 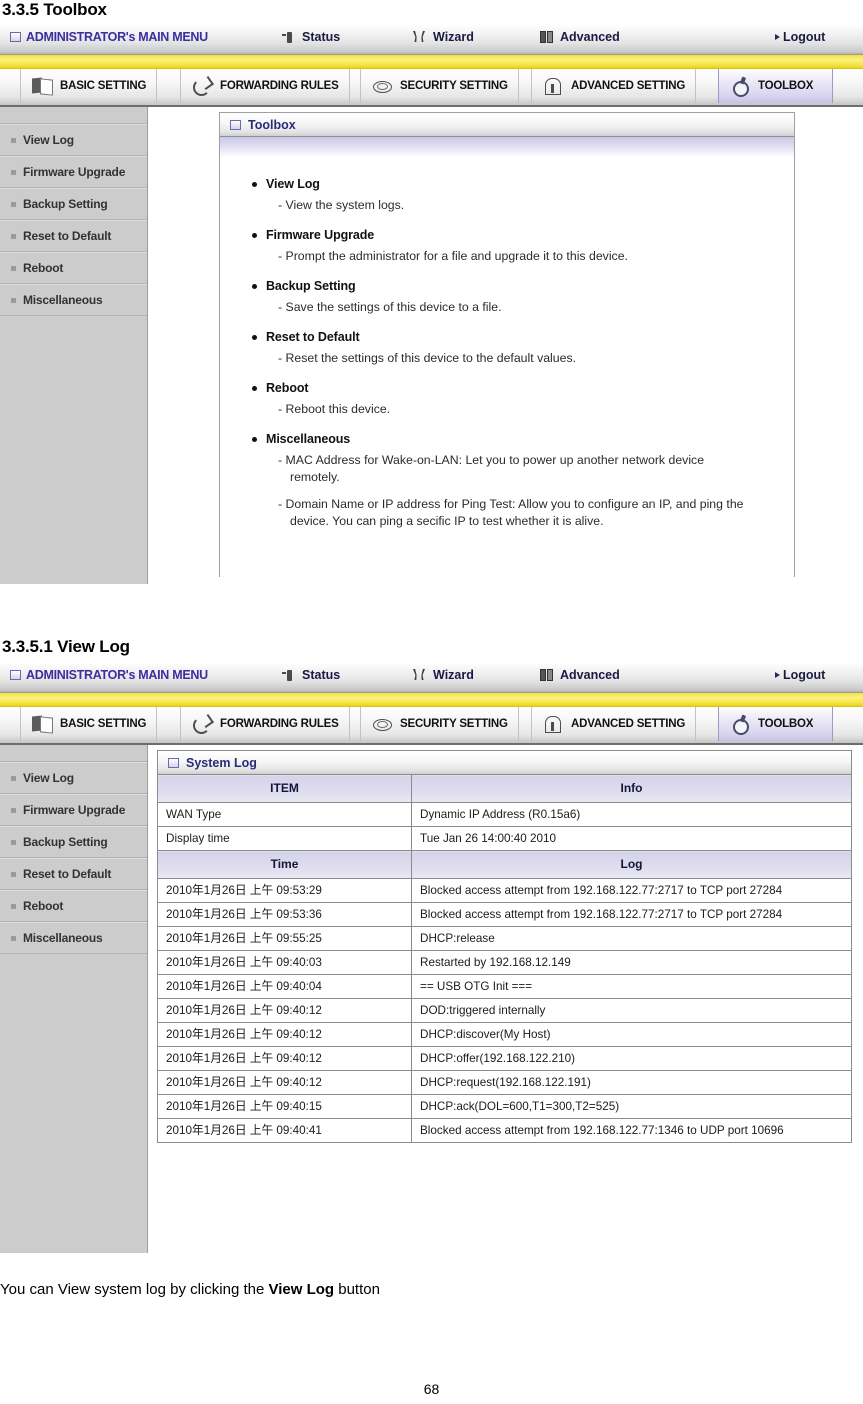 What do you see at coordinates (279, 86) in the screenshot?
I see `tab-forwarding-rules-label: FORWARDING RULES` at bounding box center [279, 86].